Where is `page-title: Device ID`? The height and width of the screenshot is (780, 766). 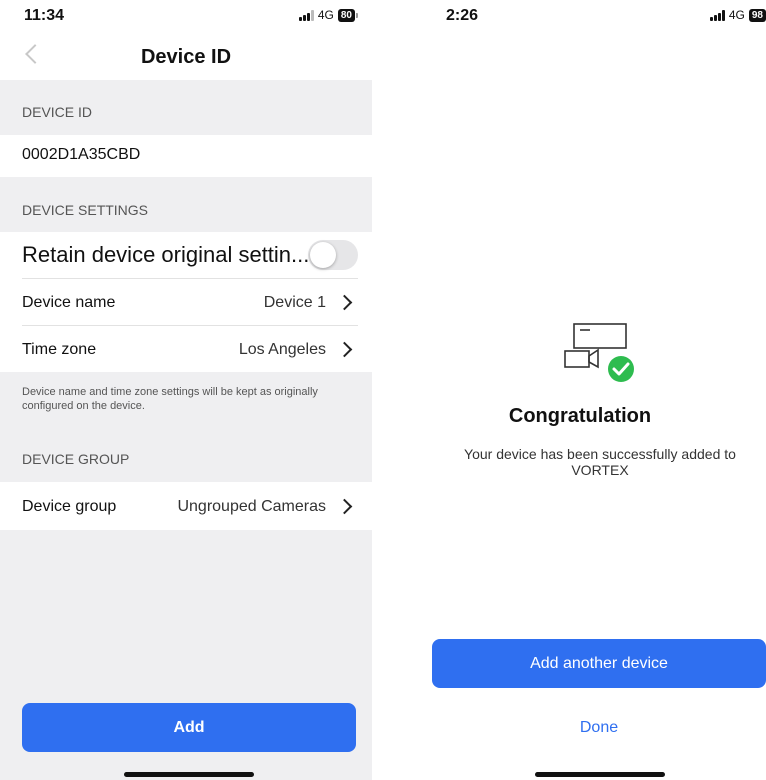 page-title: Device ID is located at coordinates (186, 57).